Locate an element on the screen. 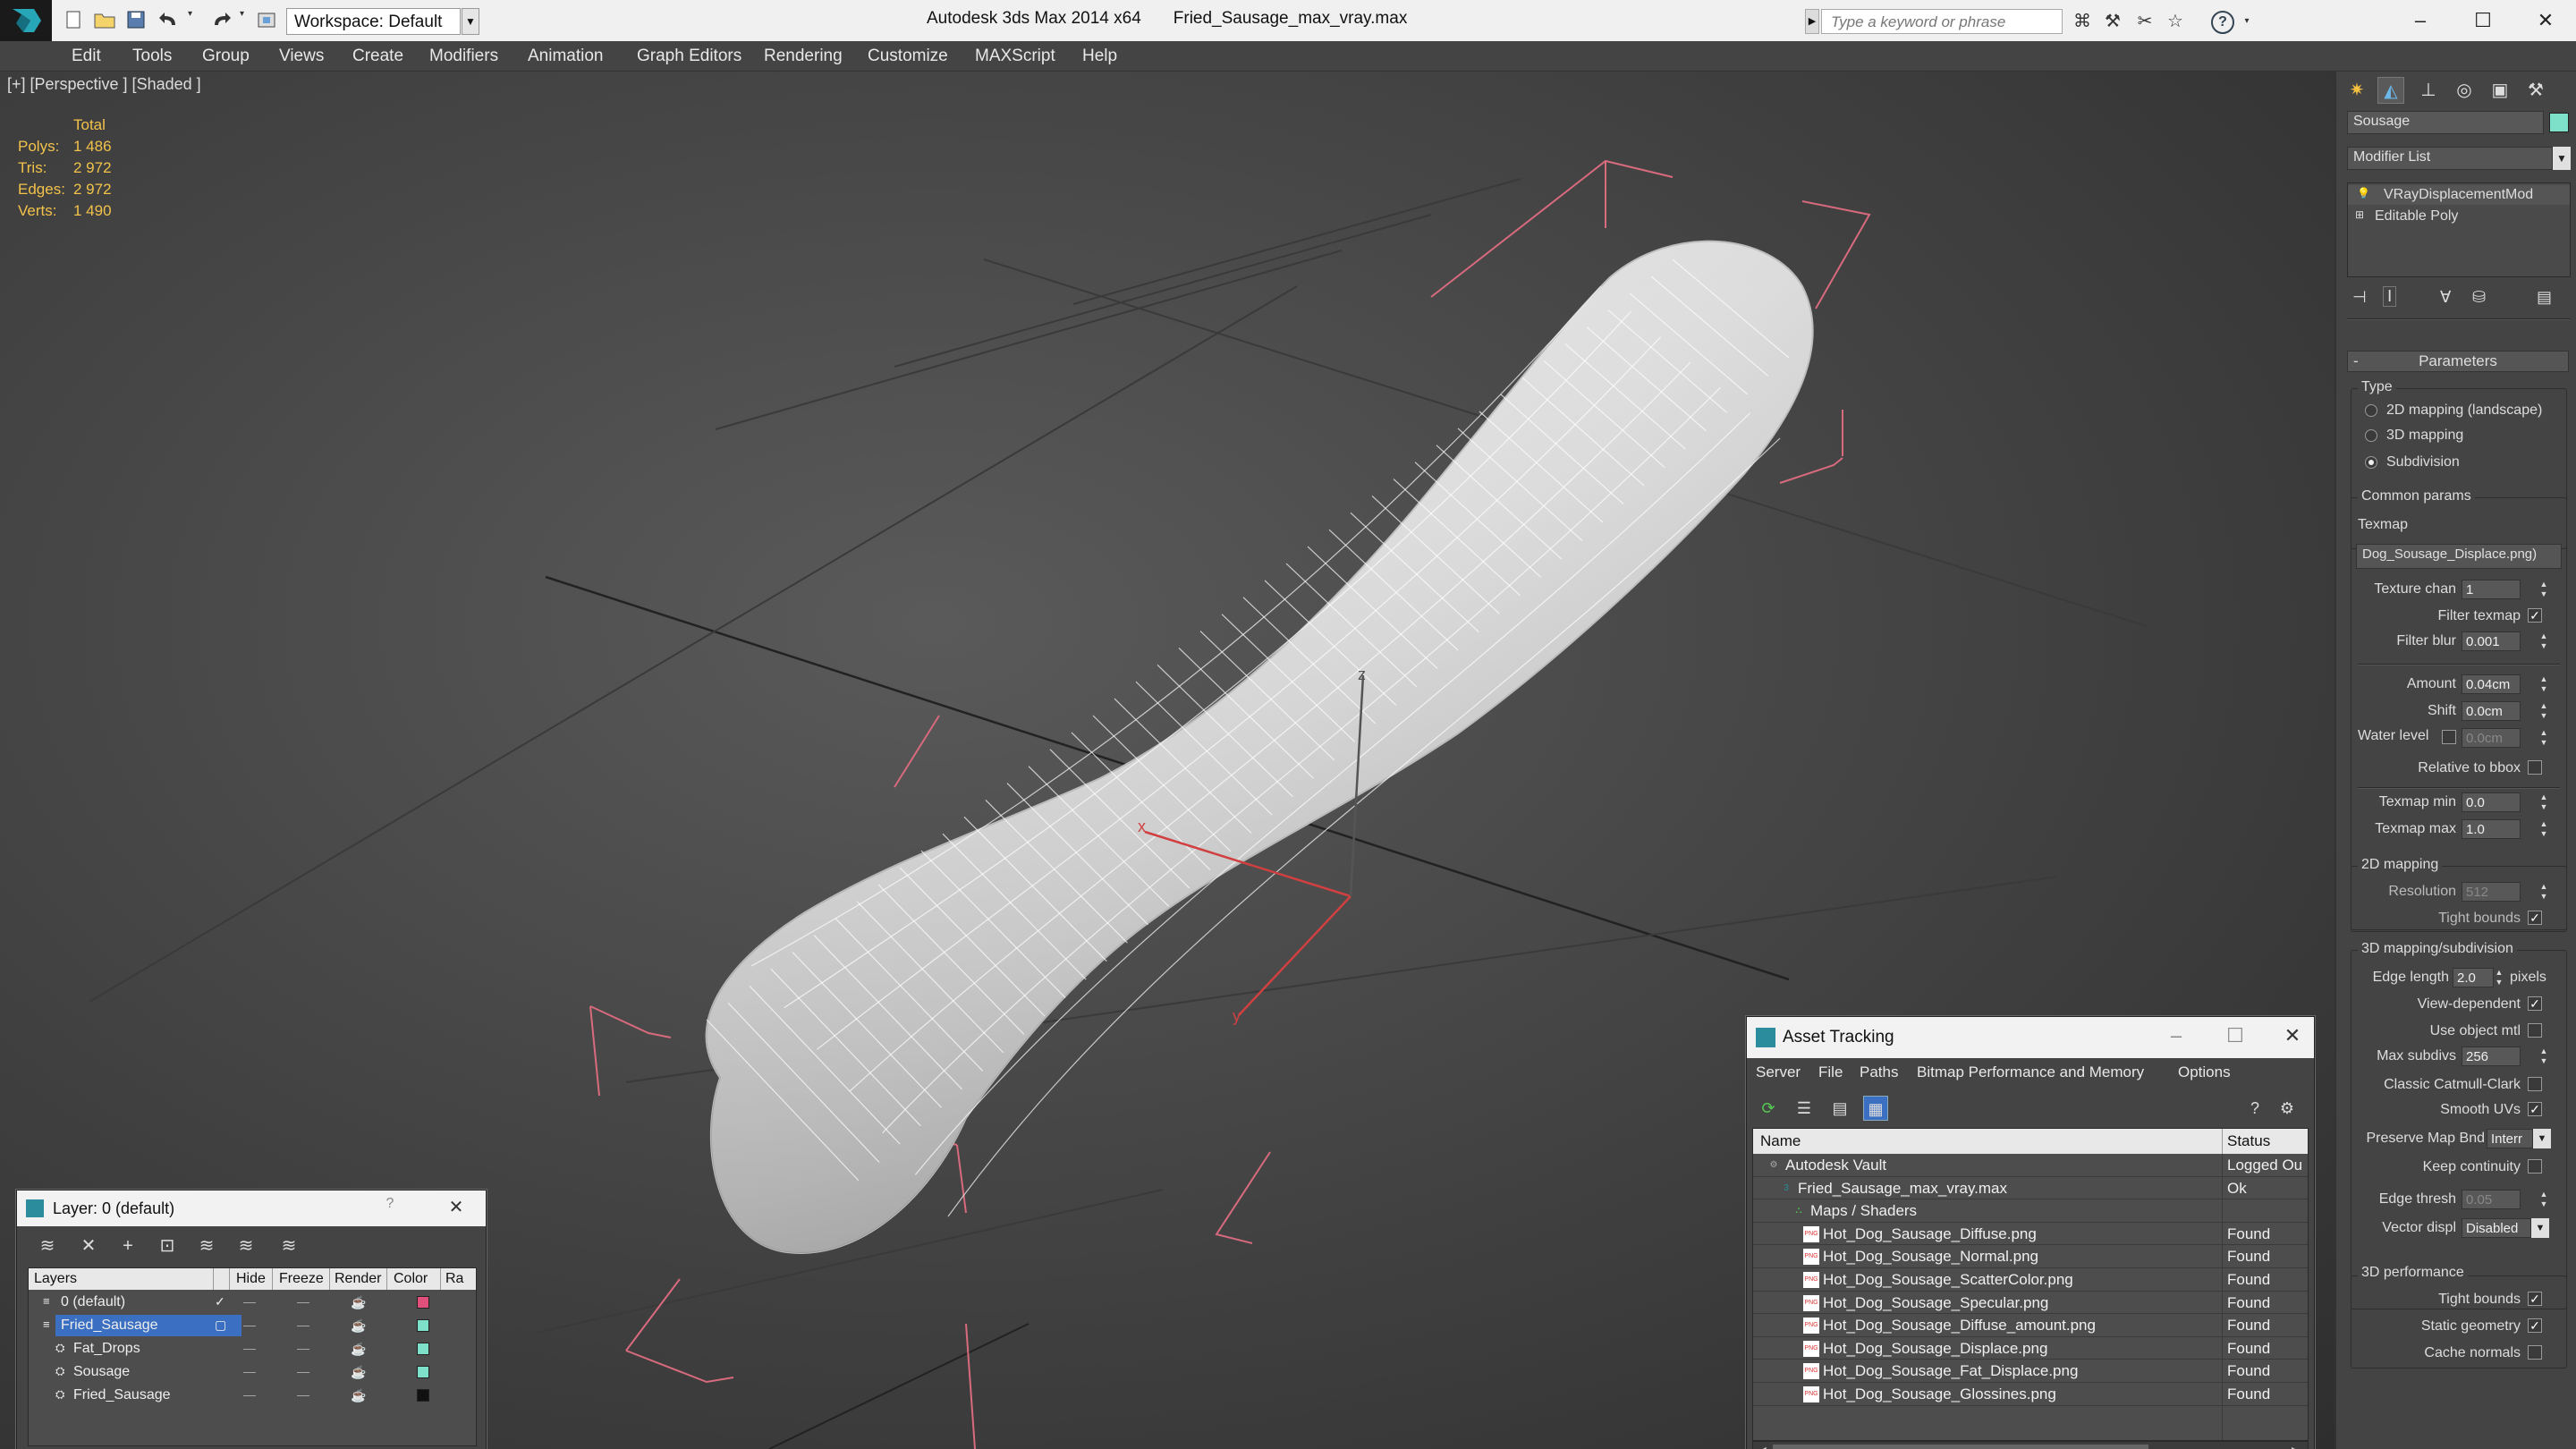 The height and width of the screenshot is (1449, 2576). menu-modifiers: Modifiers is located at coordinates (463, 56).